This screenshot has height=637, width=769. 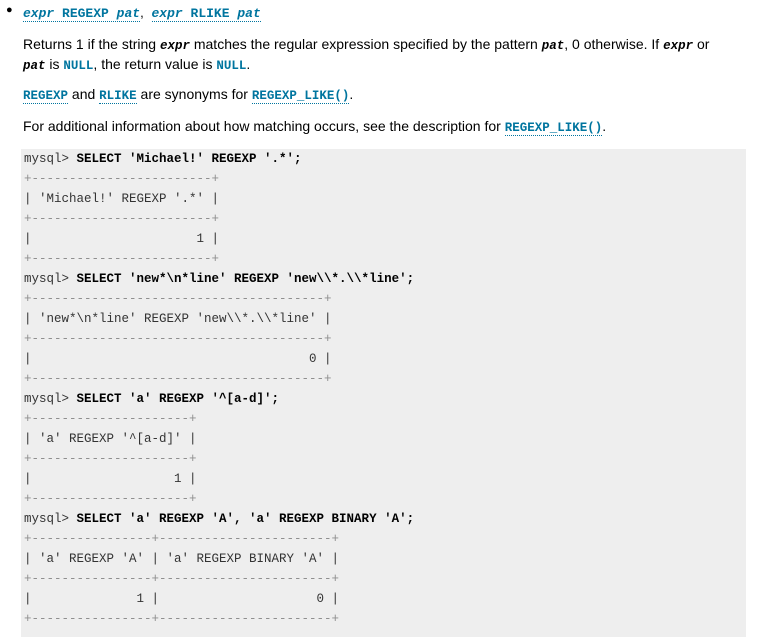 What do you see at coordinates (210, 13) in the screenshot?
I see `rlike-keyword: RLIKE` at bounding box center [210, 13].